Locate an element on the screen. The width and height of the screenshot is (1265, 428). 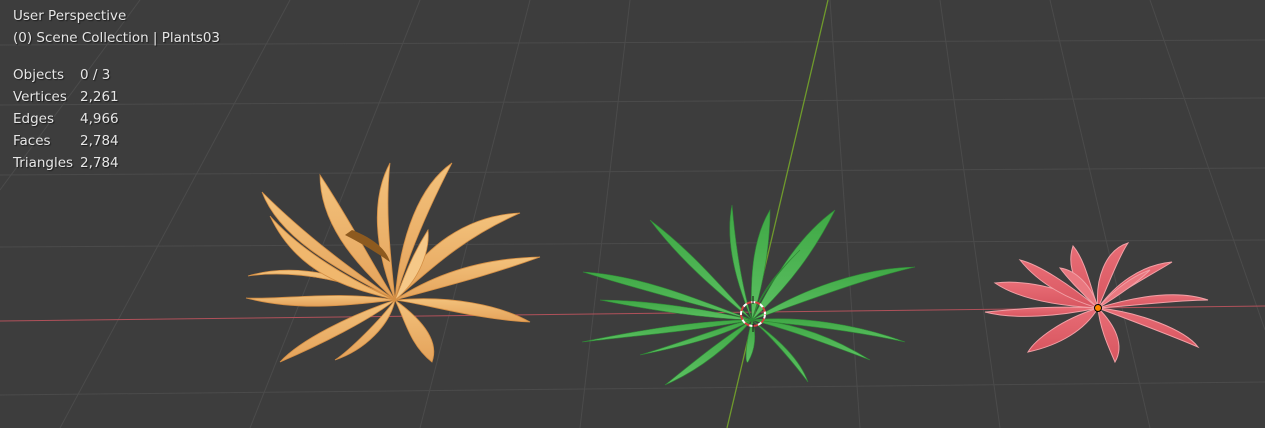
red-plant-object is located at coordinates (1096, 303).